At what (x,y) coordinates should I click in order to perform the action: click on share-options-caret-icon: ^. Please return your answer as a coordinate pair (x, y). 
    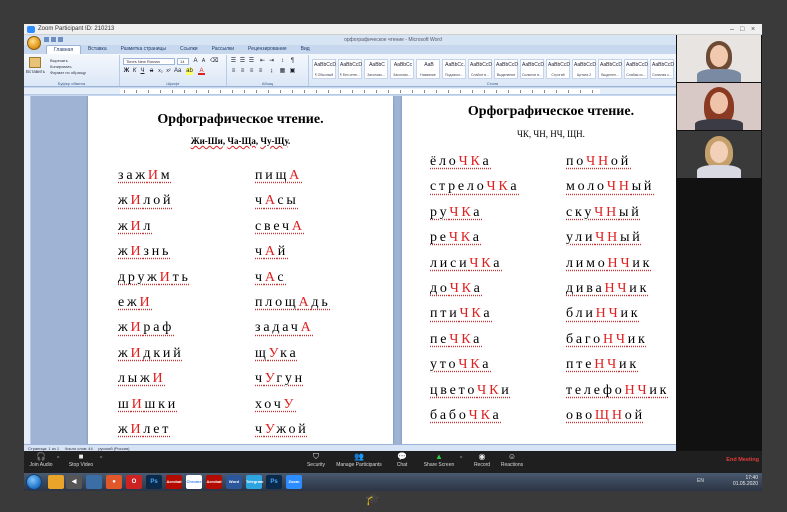
    Looking at the image, I should click on (461, 459).